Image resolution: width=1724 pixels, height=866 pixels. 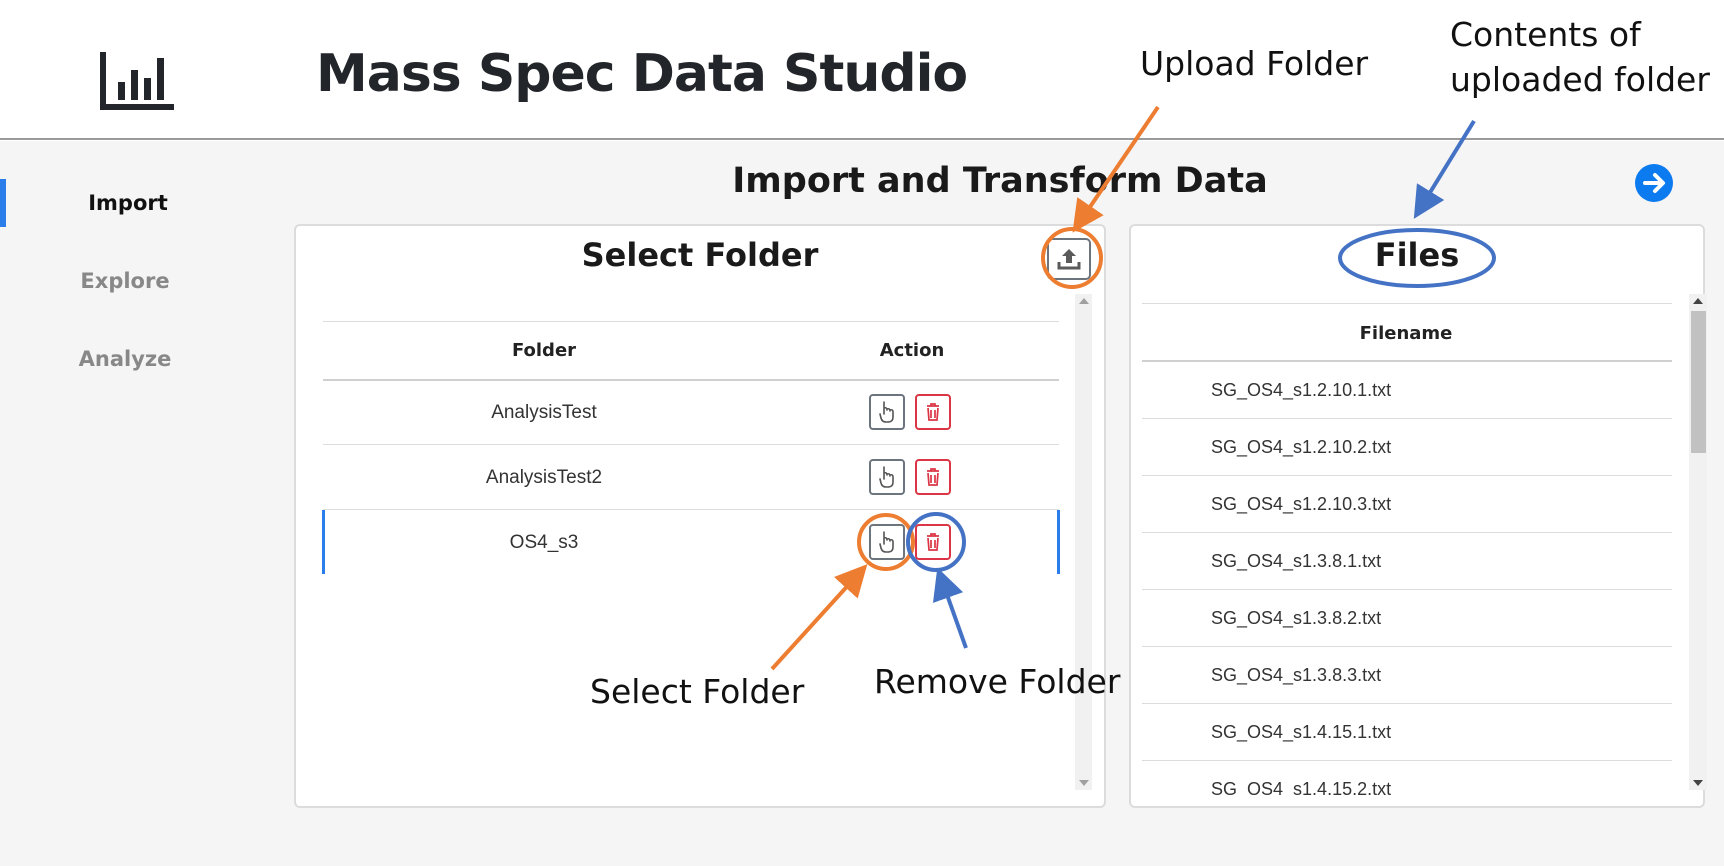 I want to click on contents-annotation-line2: uploaded folder, so click(x=1580, y=79).